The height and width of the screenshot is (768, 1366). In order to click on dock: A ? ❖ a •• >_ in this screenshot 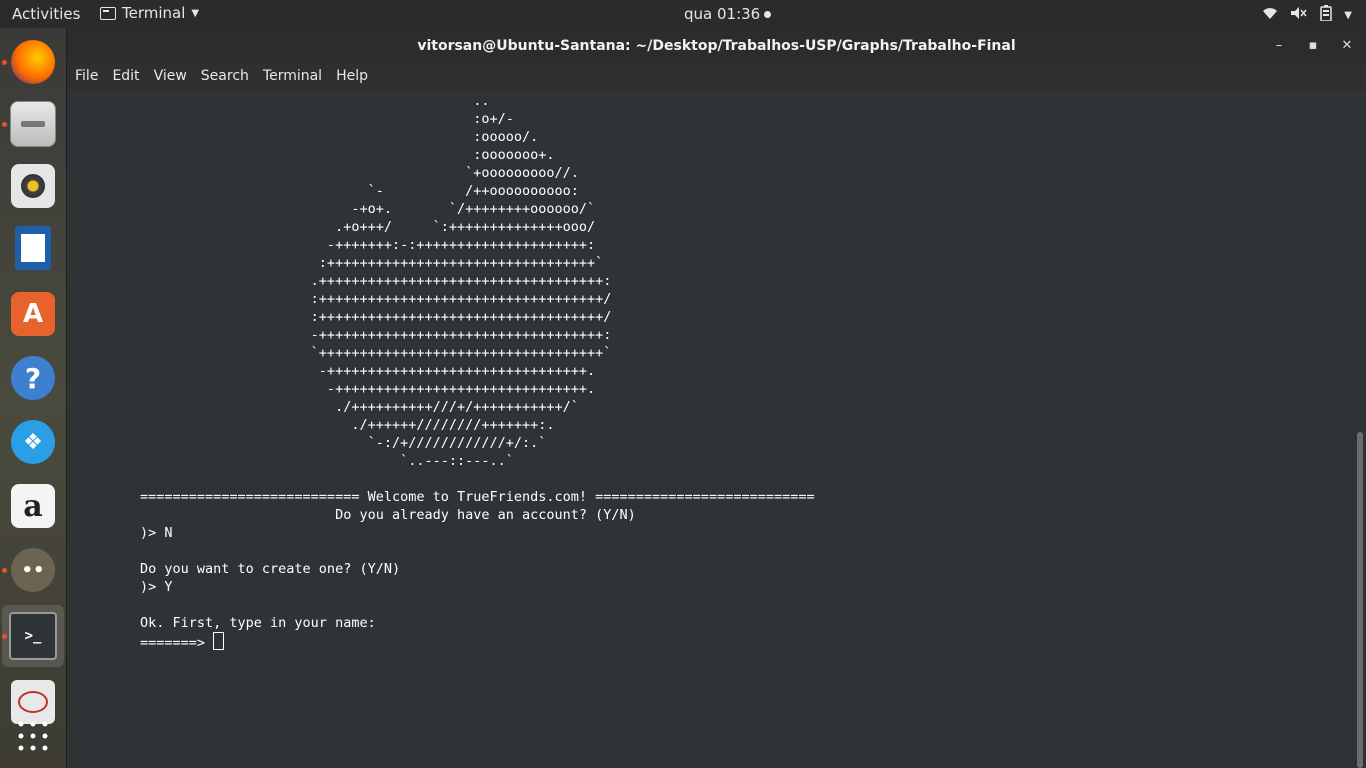, I will do `click(33, 398)`.